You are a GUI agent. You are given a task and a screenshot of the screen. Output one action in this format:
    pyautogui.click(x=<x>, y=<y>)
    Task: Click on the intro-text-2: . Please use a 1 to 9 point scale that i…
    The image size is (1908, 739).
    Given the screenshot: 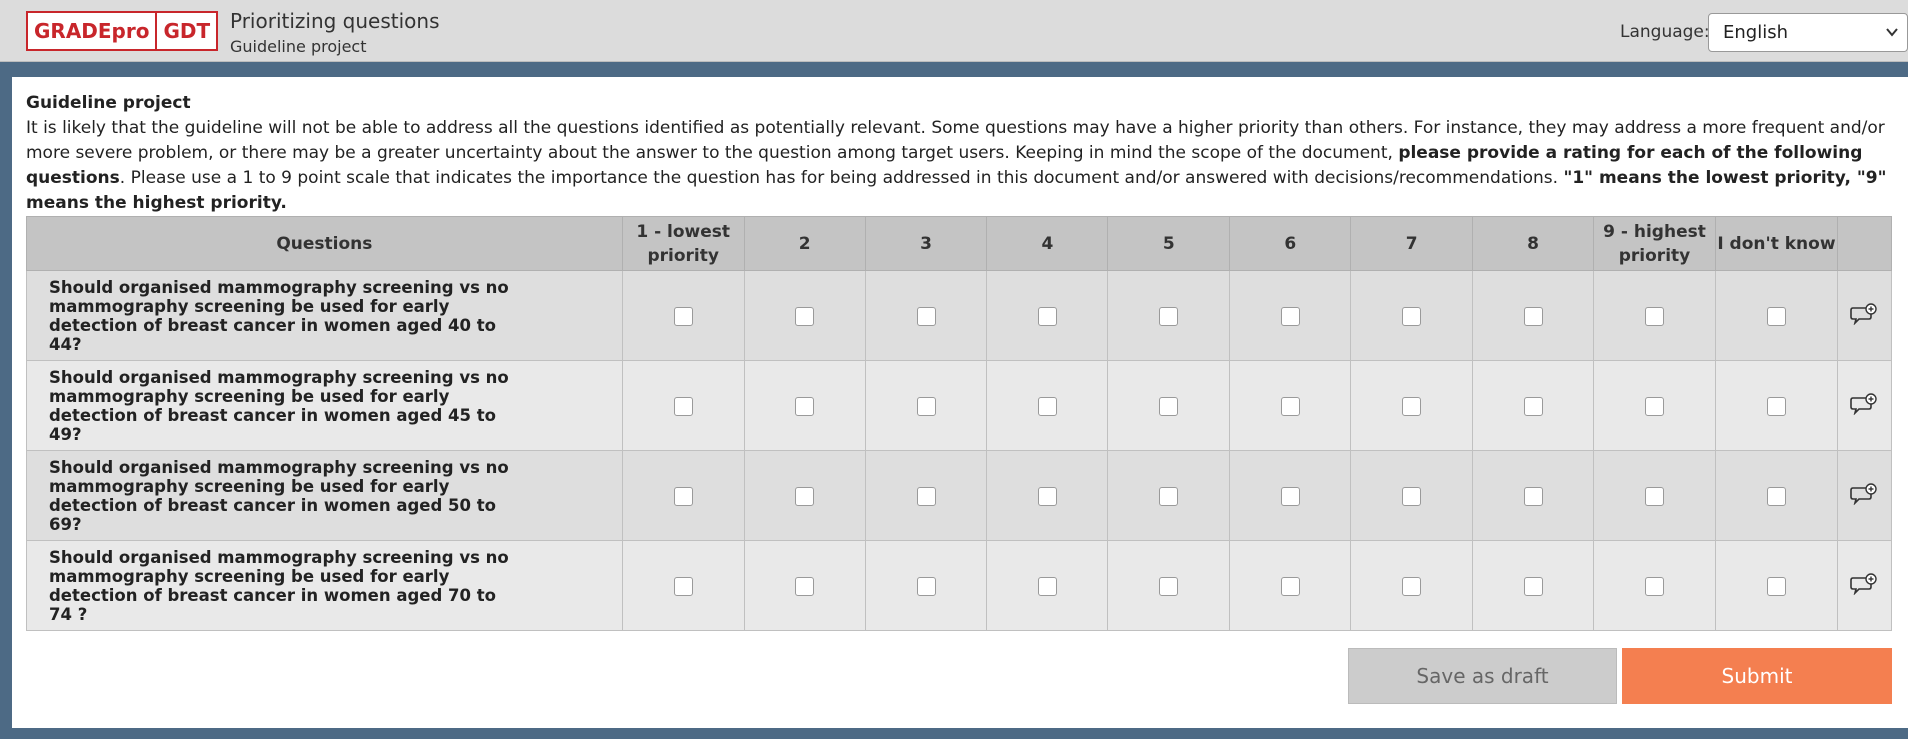 What is the action you would take?
    pyautogui.click(x=841, y=178)
    